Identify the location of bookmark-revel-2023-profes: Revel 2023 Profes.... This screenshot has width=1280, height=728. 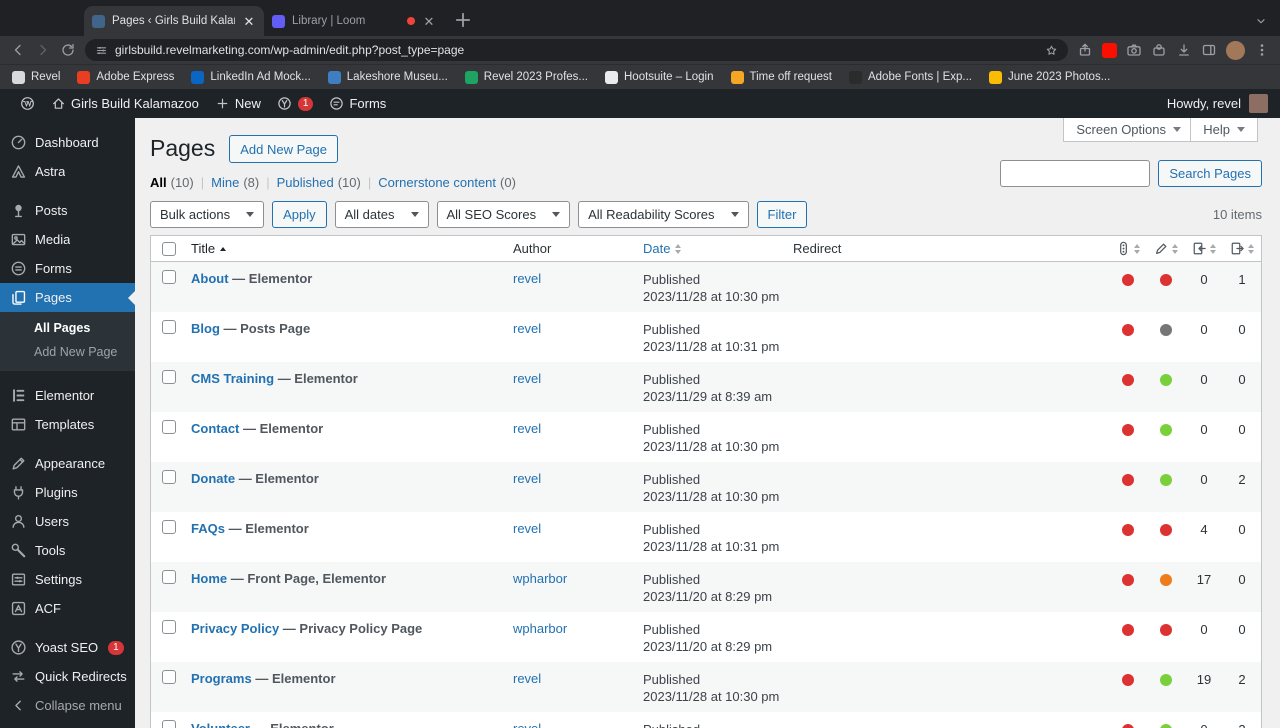
(526, 77).